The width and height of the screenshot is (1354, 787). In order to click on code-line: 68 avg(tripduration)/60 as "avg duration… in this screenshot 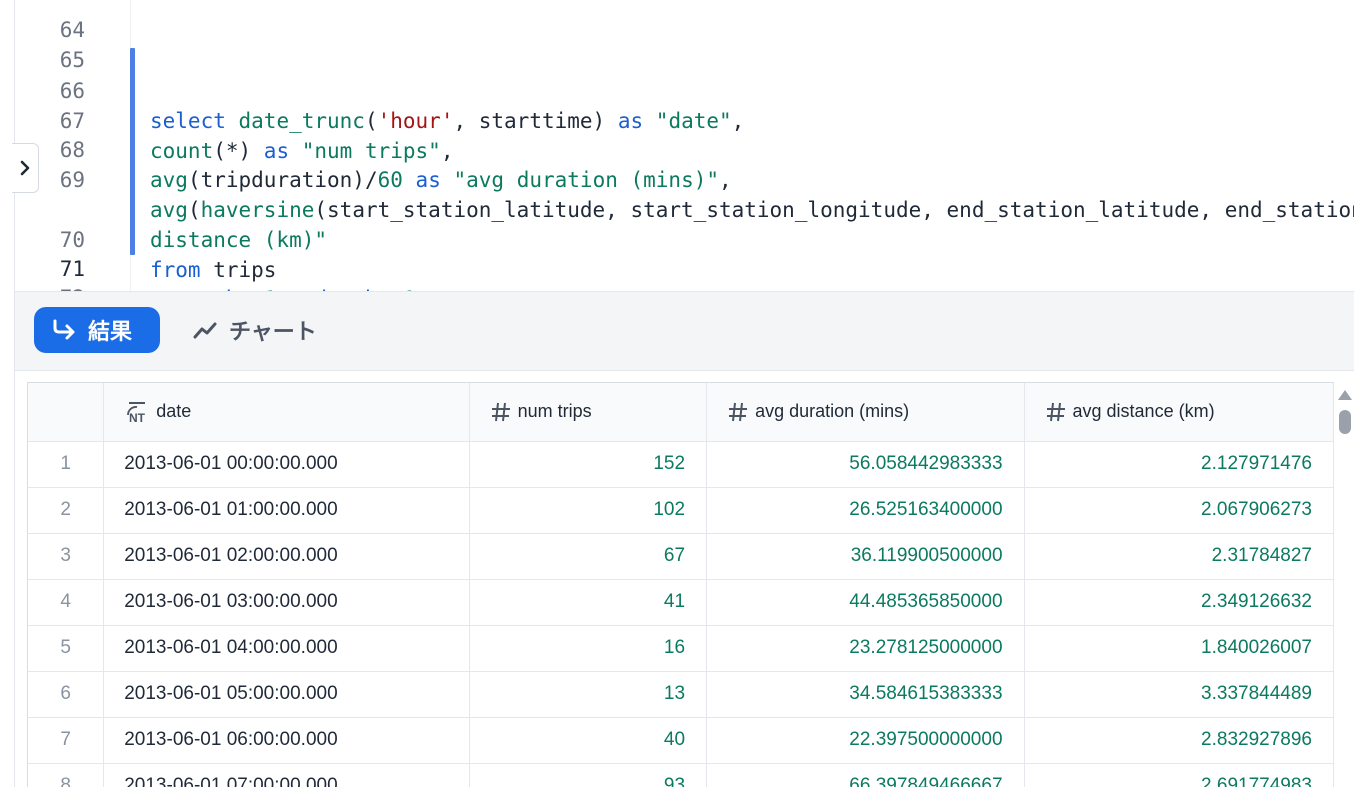, I will do `click(684, 148)`.